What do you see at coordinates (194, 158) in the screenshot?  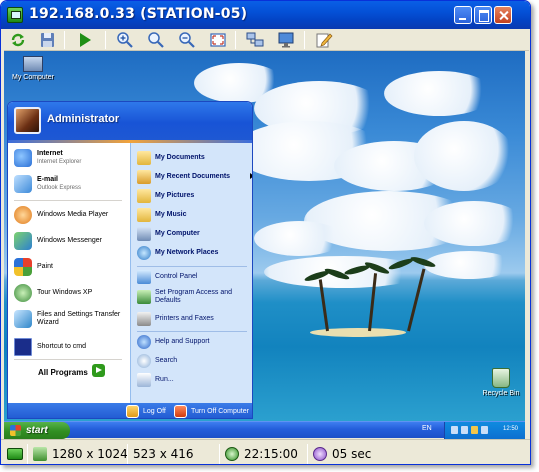 I see `place-my-documents: My Documents` at bounding box center [194, 158].